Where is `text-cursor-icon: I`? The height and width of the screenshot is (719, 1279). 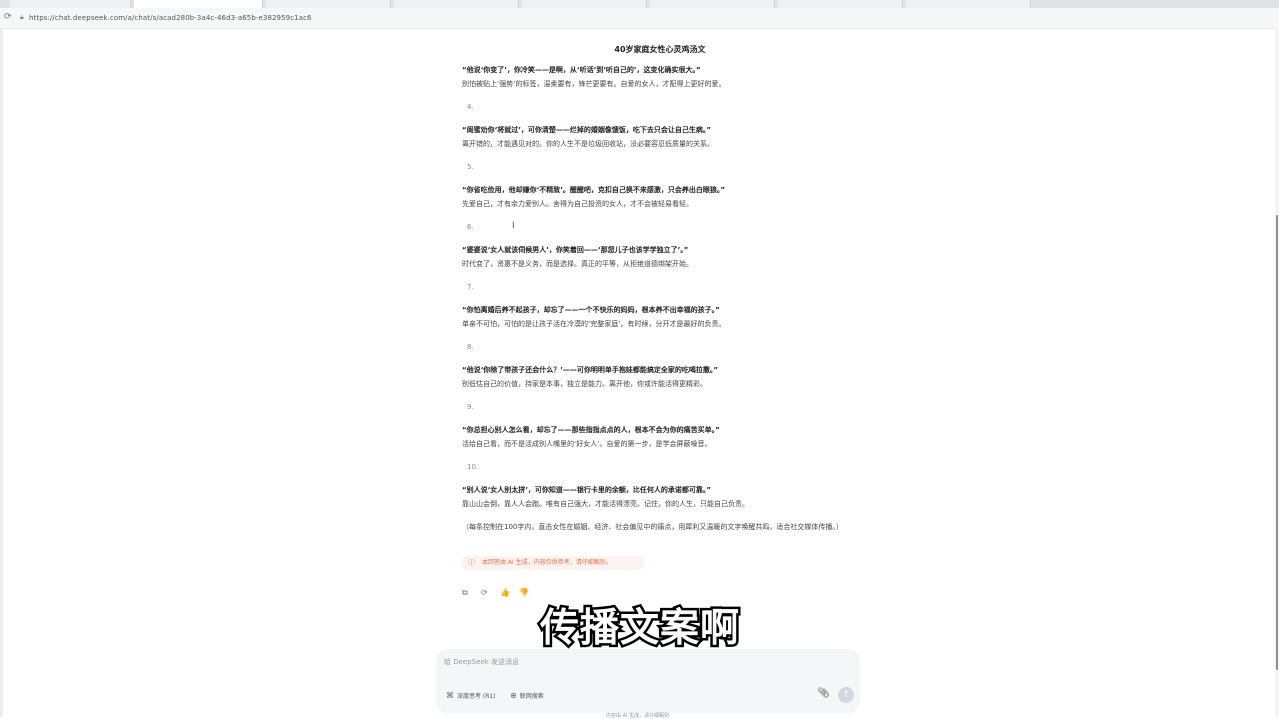 text-cursor-icon: I is located at coordinates (513, 226).